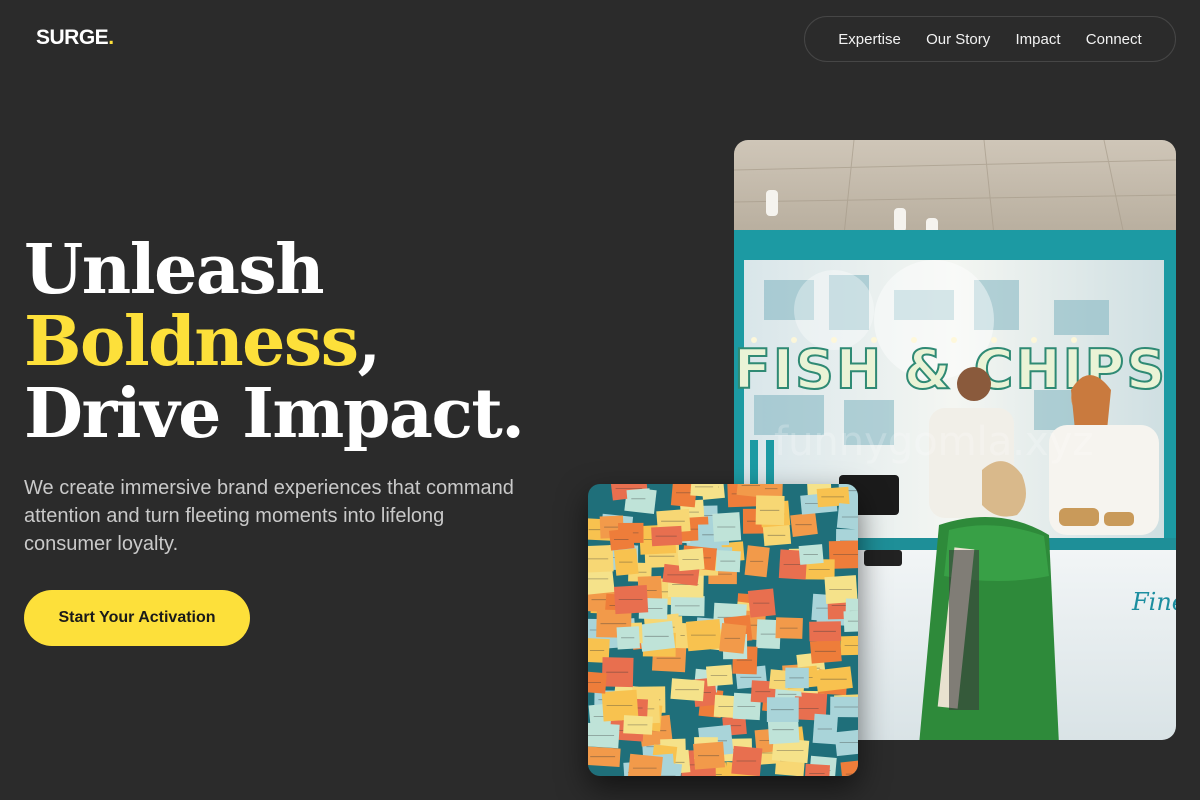 The width and height of the screenshot is (1200, 800). Describe the element at coordinates (933, 442) in the screenshot. I see `watermark-text: funnygomla.xyz` at that location.